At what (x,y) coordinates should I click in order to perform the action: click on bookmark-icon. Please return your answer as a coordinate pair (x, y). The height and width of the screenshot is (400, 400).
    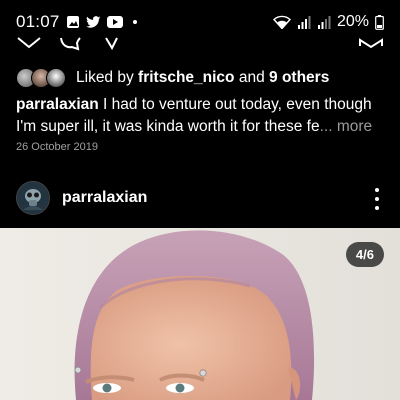
    Looking at the image, I should click on (371, 45).